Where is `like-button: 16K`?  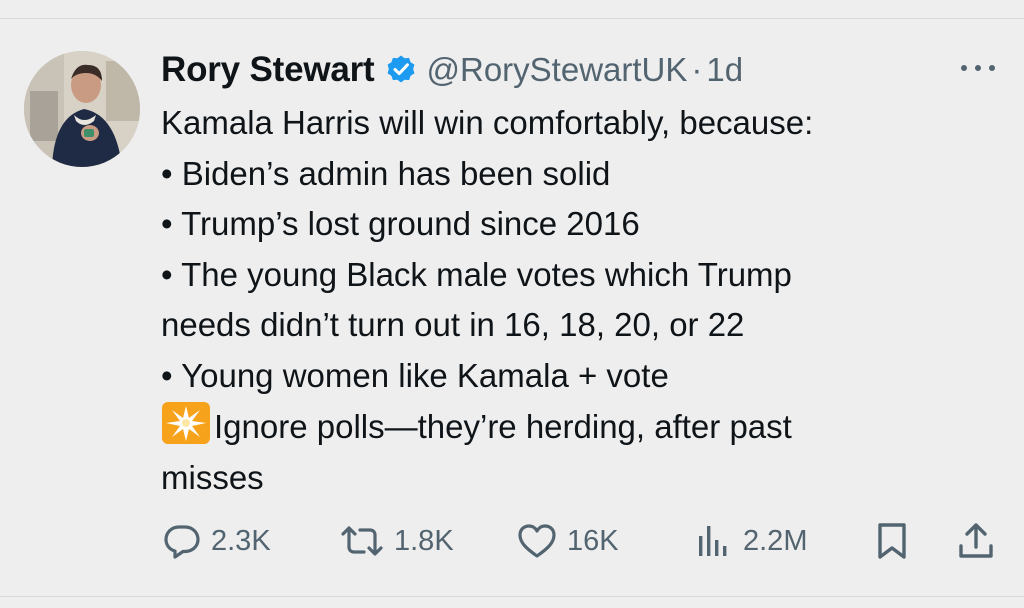
like-button: 16K is located at coordinates (568, 541).